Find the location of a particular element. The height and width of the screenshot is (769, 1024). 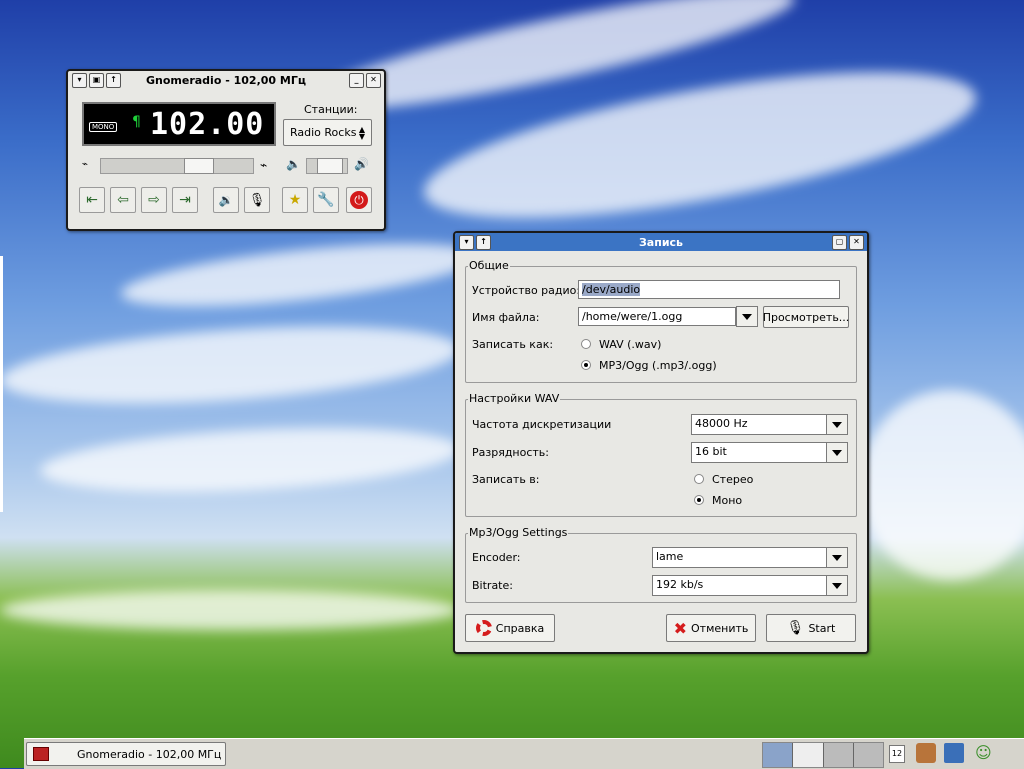

mp3-radio is located at coordinates (586, 365).